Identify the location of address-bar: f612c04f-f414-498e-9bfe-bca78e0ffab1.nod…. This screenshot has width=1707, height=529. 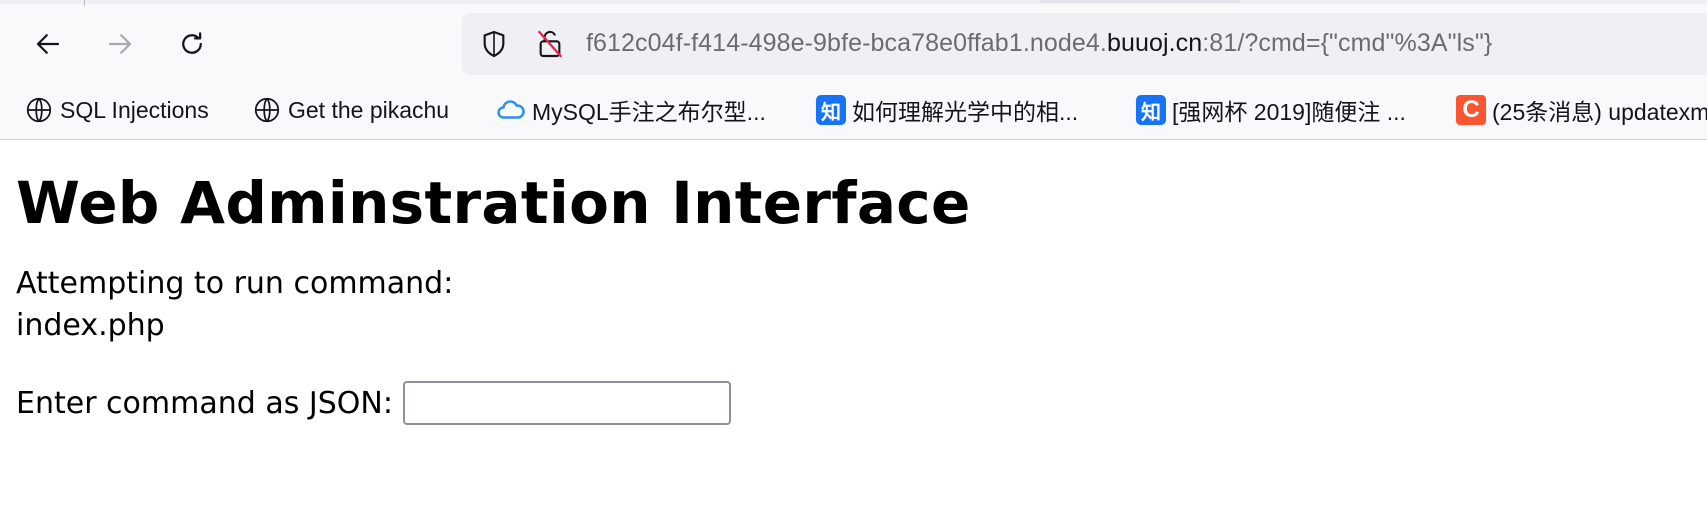
(1084, 44).